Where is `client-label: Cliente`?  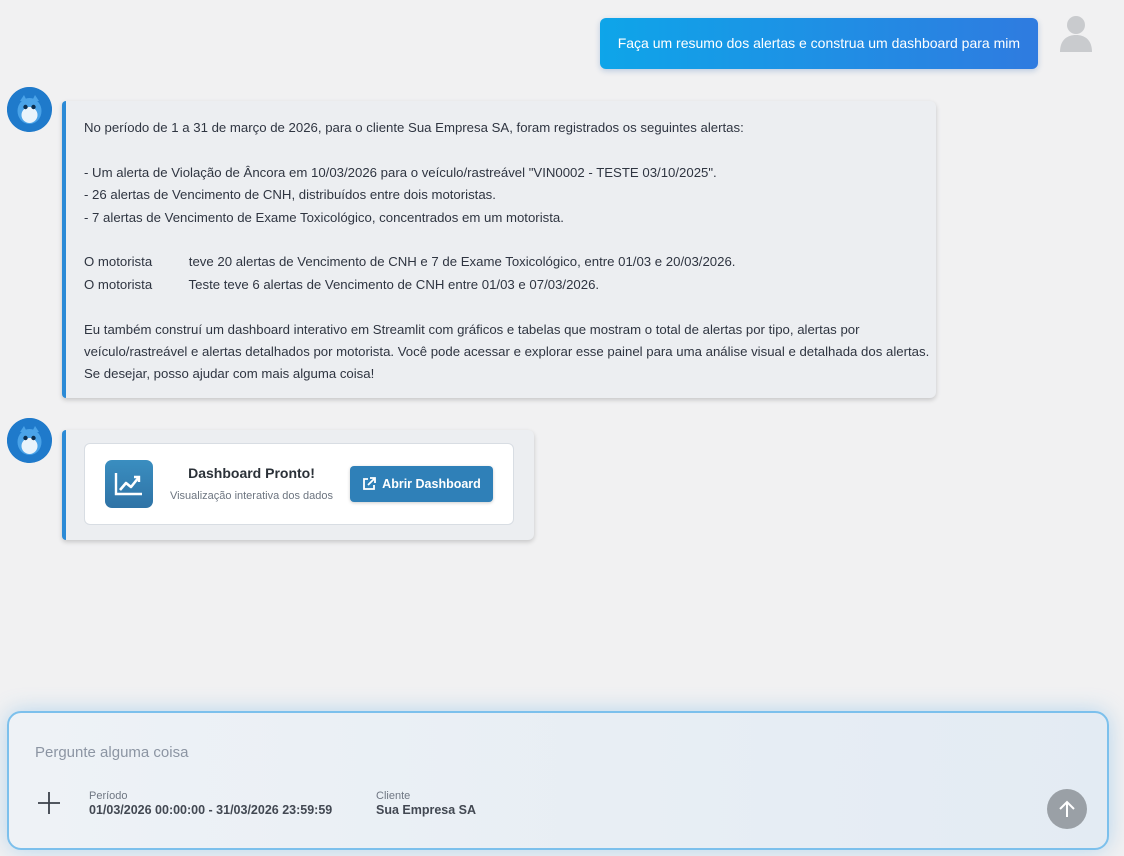 client-label: Cliente is located at coordinates (393, 796).